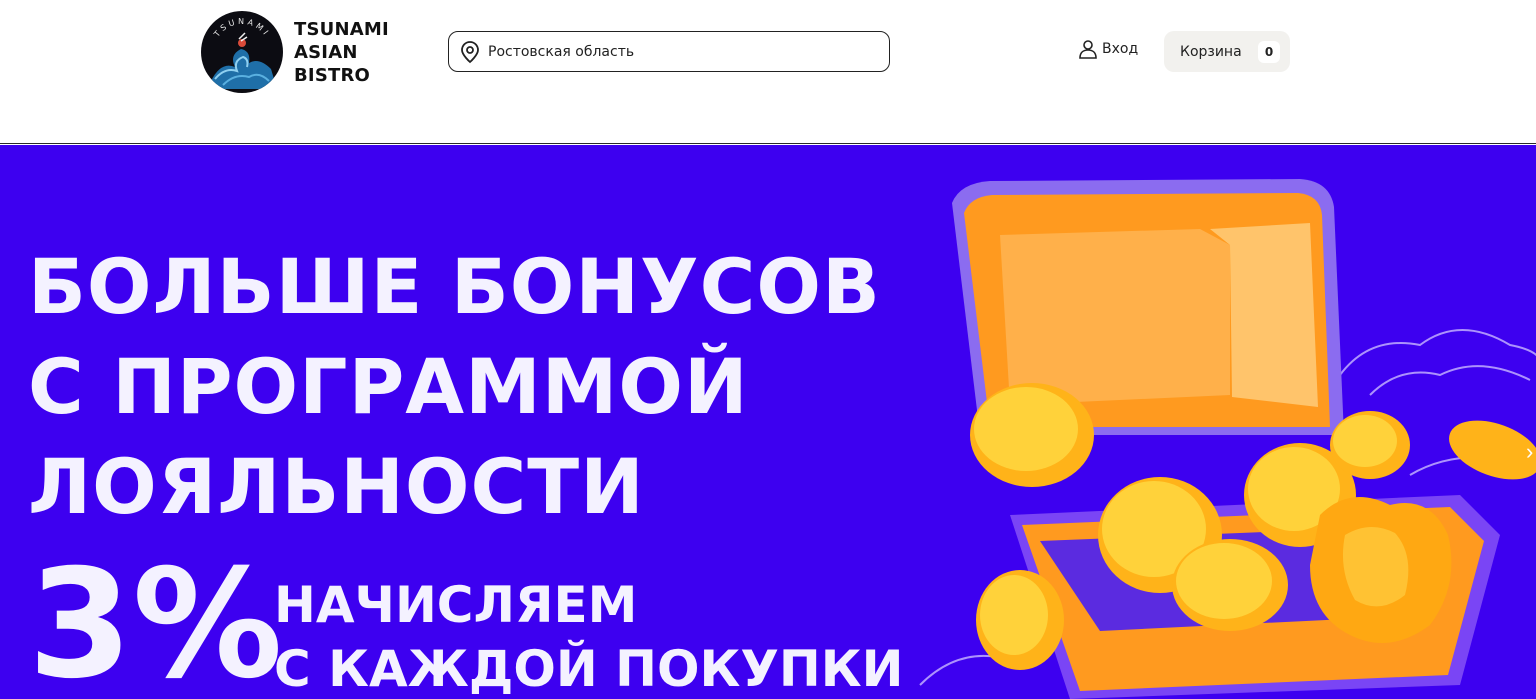 The height and width of the screenshot is (699, 1536). I want to click on wave-logo-icon: TSUNAMI, so click(242, 53).